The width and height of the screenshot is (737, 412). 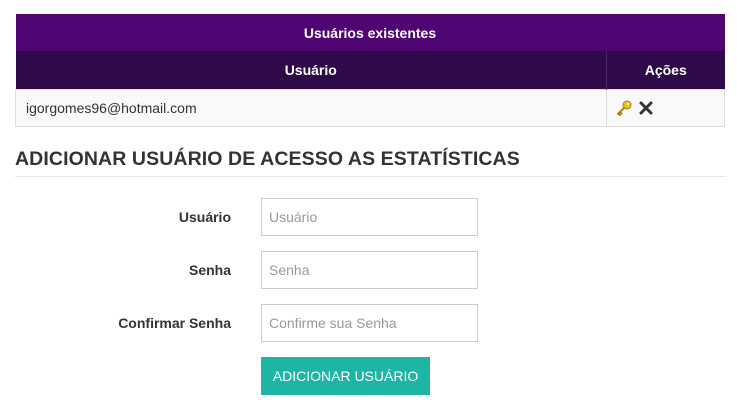 I want to click on actions-cell, so click(x=665, y=107).